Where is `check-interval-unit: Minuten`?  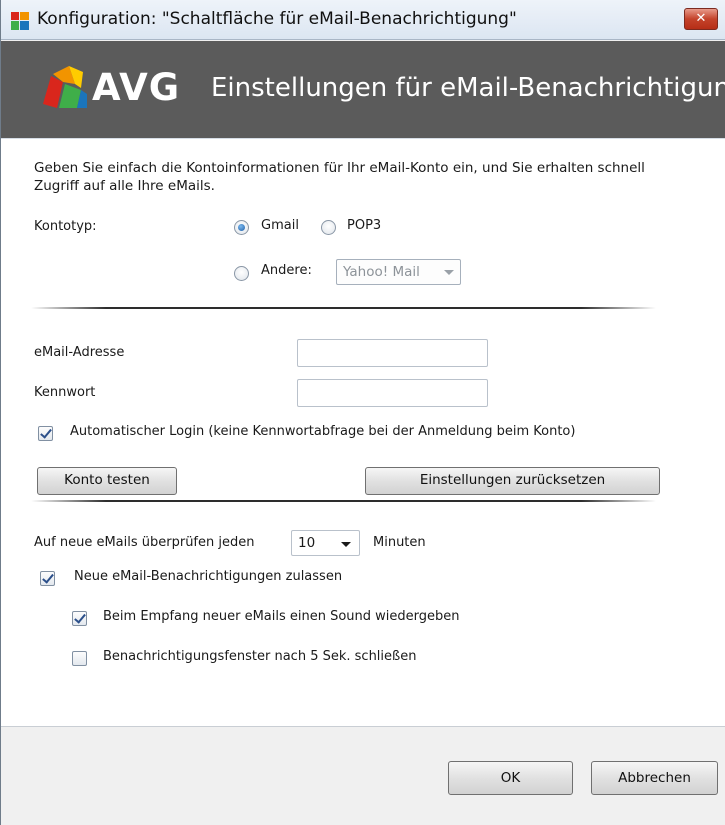 check-interval-unit: Minuten is located at coordinates (399, 542).